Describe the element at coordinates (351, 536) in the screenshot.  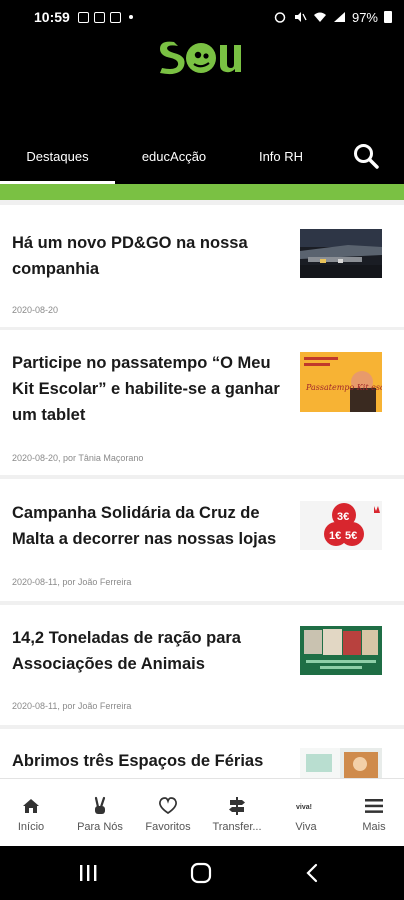
I see `coin-label: 5€` at that location.